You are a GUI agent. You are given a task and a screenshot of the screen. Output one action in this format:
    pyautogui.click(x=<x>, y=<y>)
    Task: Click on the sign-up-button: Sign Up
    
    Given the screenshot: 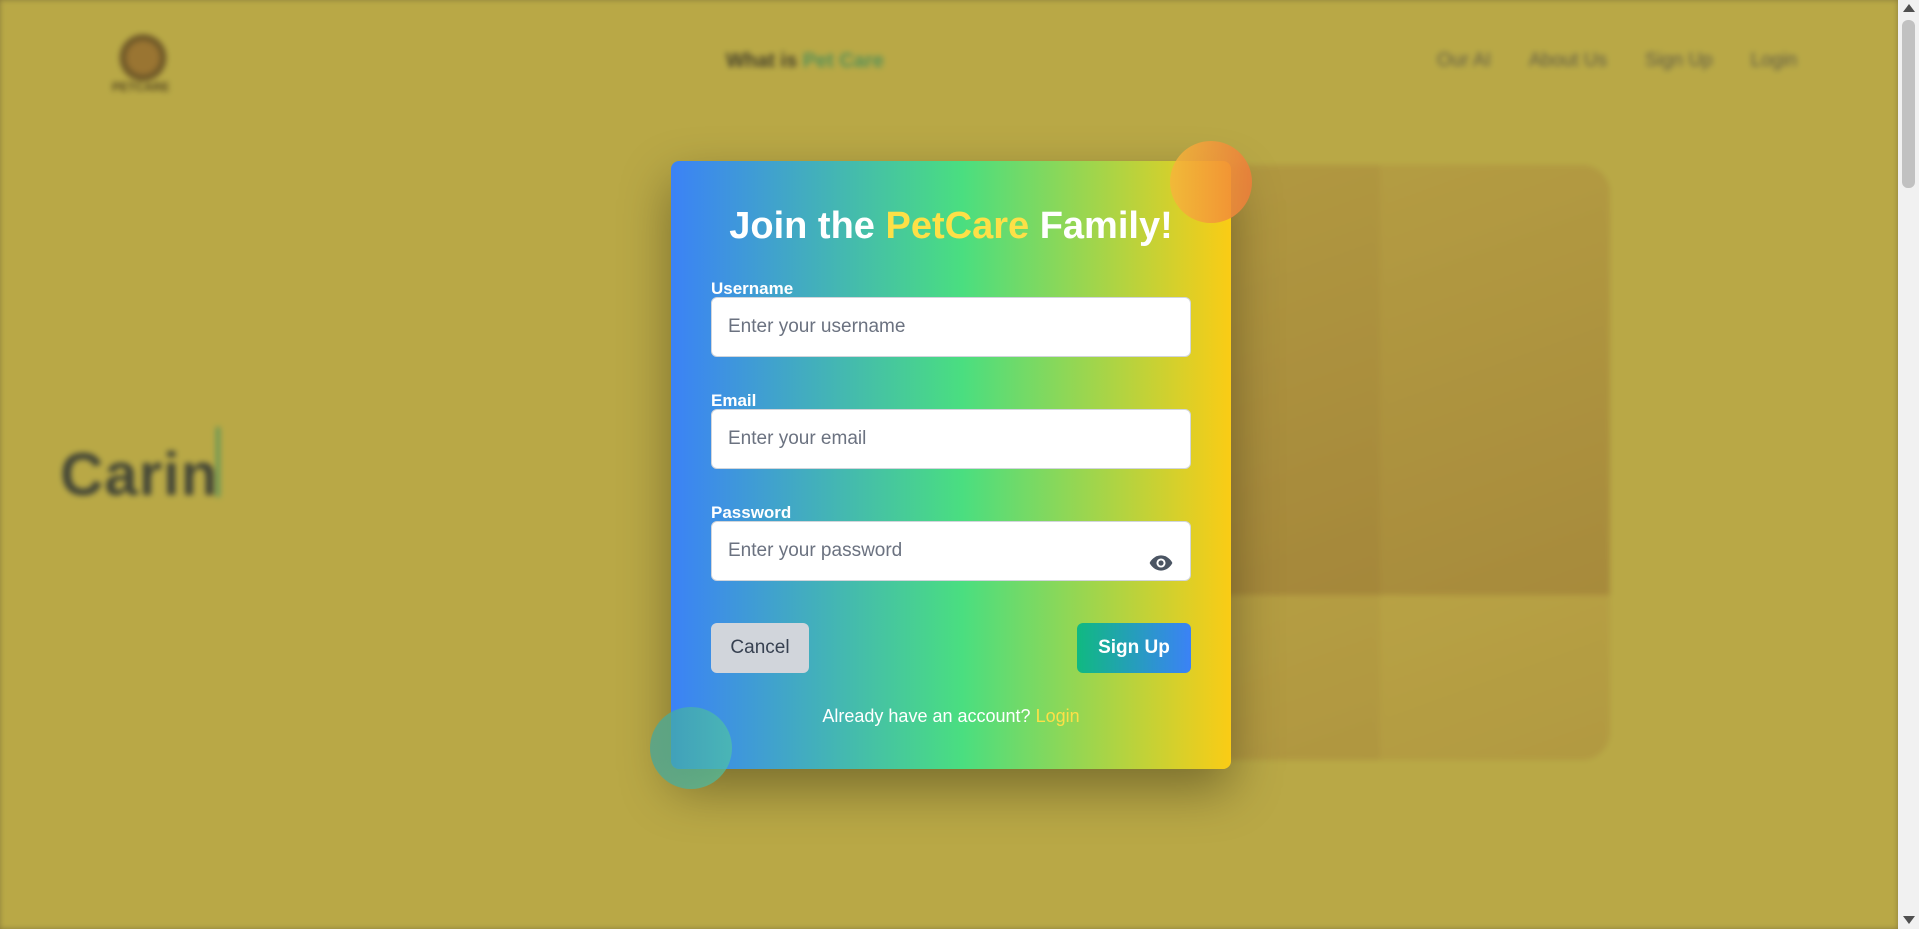 What is the action you would take?
    pyautogui.click(x=1134, y=648)
    